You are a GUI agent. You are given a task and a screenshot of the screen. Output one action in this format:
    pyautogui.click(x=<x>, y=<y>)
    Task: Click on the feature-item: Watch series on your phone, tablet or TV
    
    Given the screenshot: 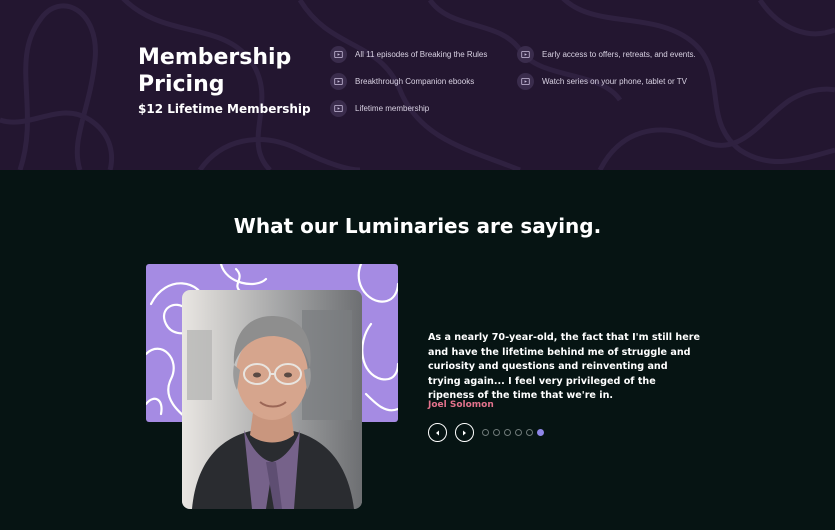 What is the action you would take?
    pyautogui.click(x=602, y=81)
    